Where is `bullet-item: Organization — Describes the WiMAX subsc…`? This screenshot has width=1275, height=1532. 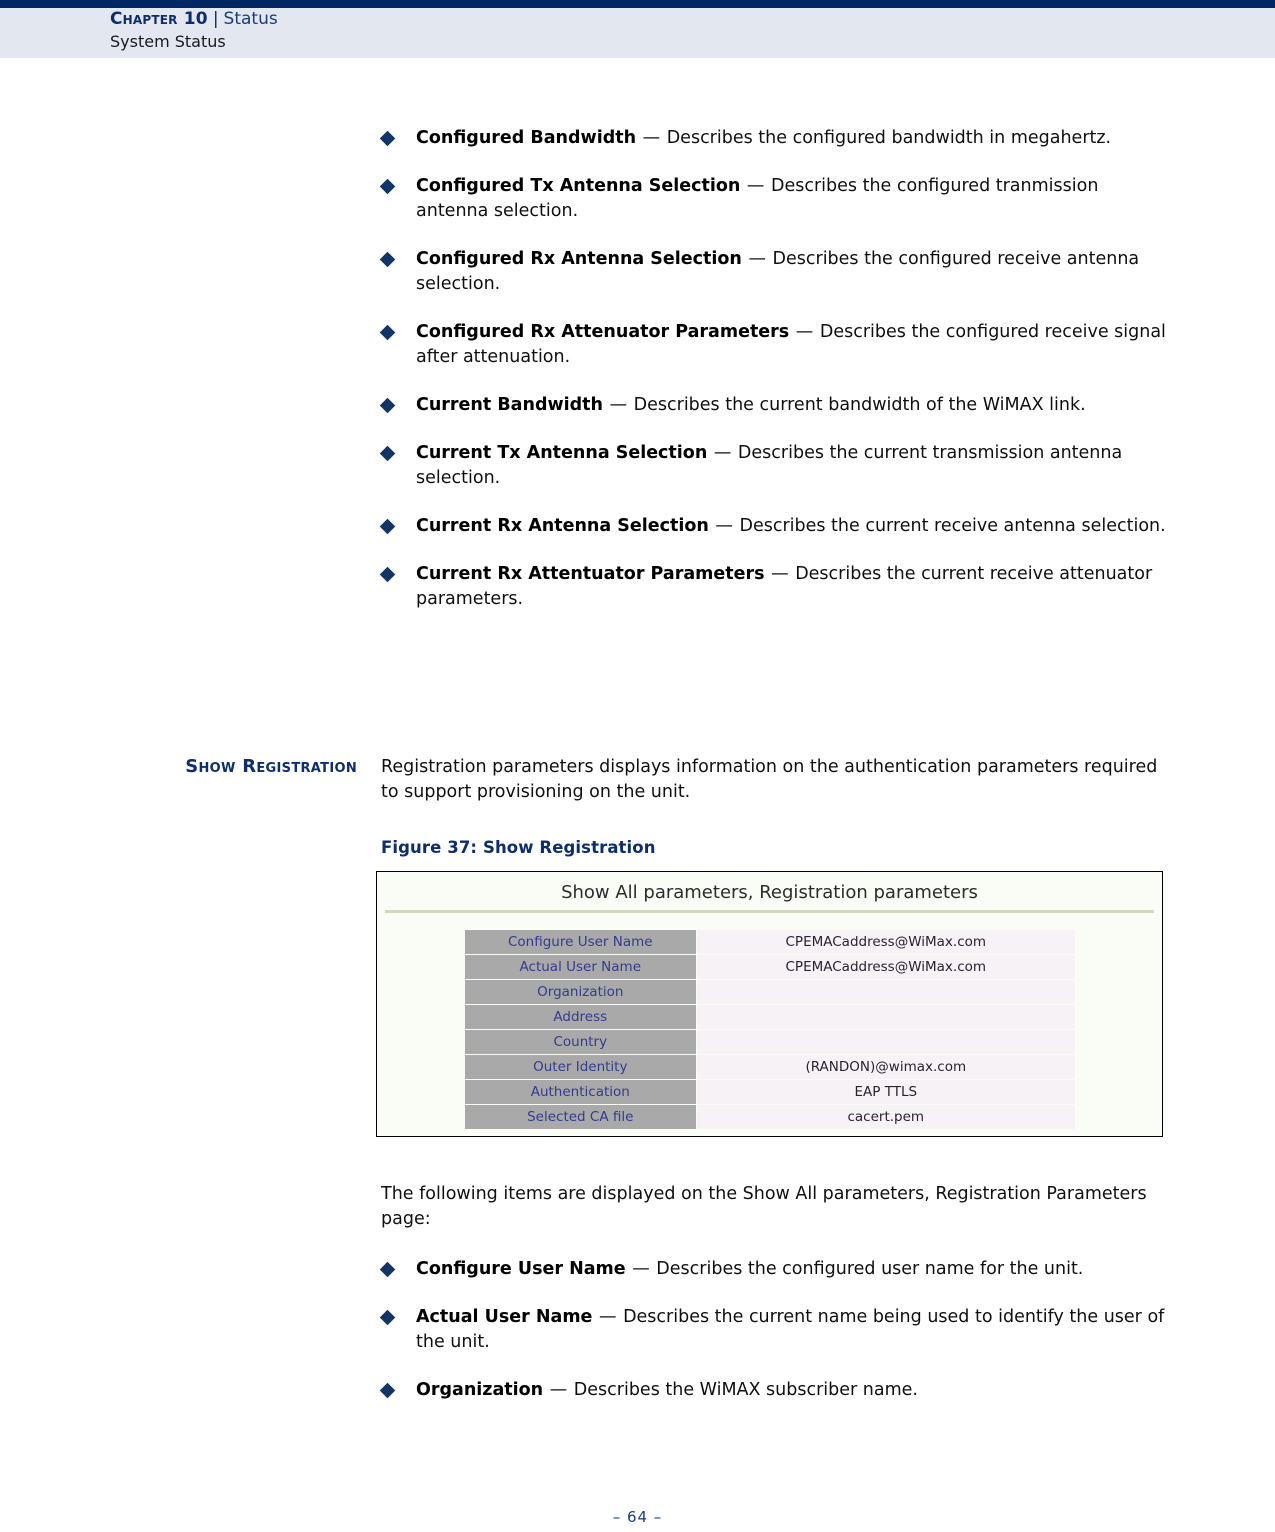 bullet-item: Organization — Describes the WiMAX subsc… is located at coordinates (775, 1390).